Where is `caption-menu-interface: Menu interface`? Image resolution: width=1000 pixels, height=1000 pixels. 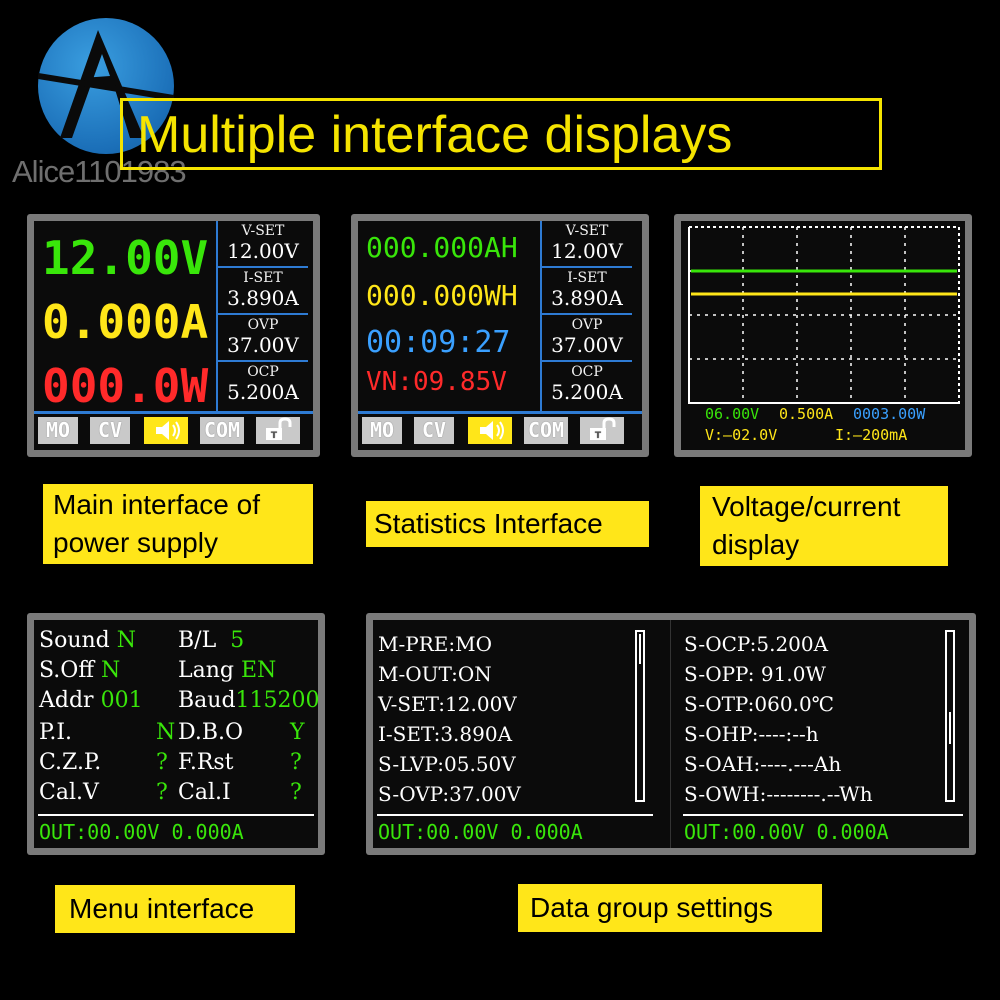
caption-menu-interface: Menu interface is located at coordinates (175, 909).